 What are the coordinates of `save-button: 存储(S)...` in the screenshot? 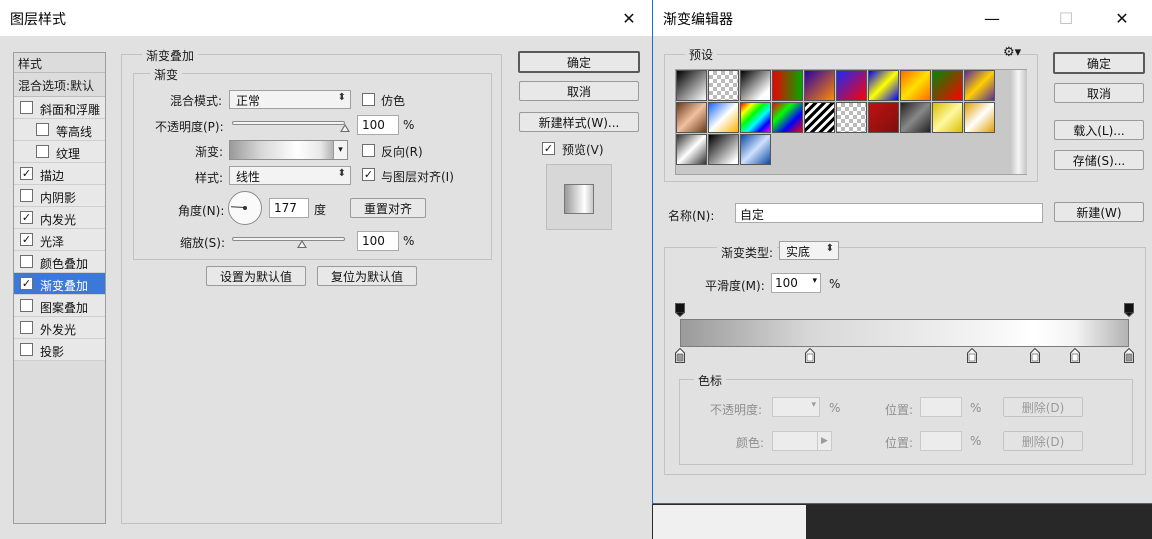 It's located at (1099, 160).